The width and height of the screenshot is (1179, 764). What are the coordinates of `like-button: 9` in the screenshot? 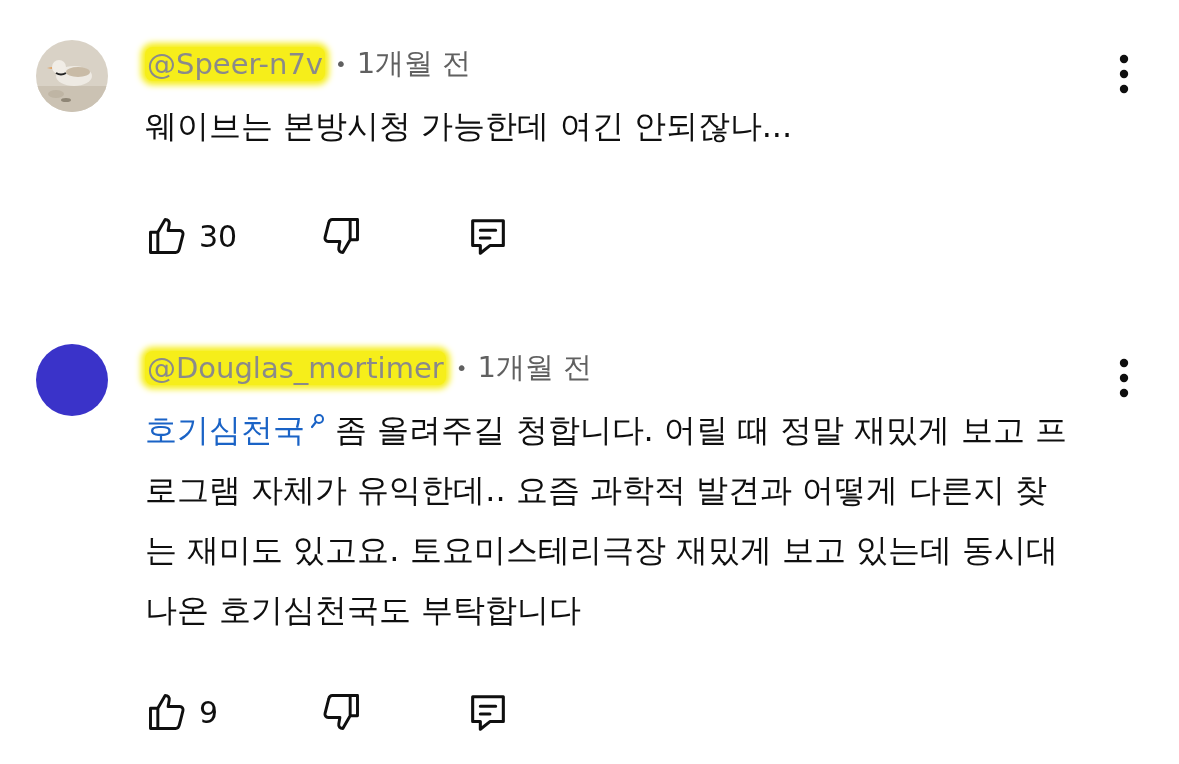 It's located at (232, 712).